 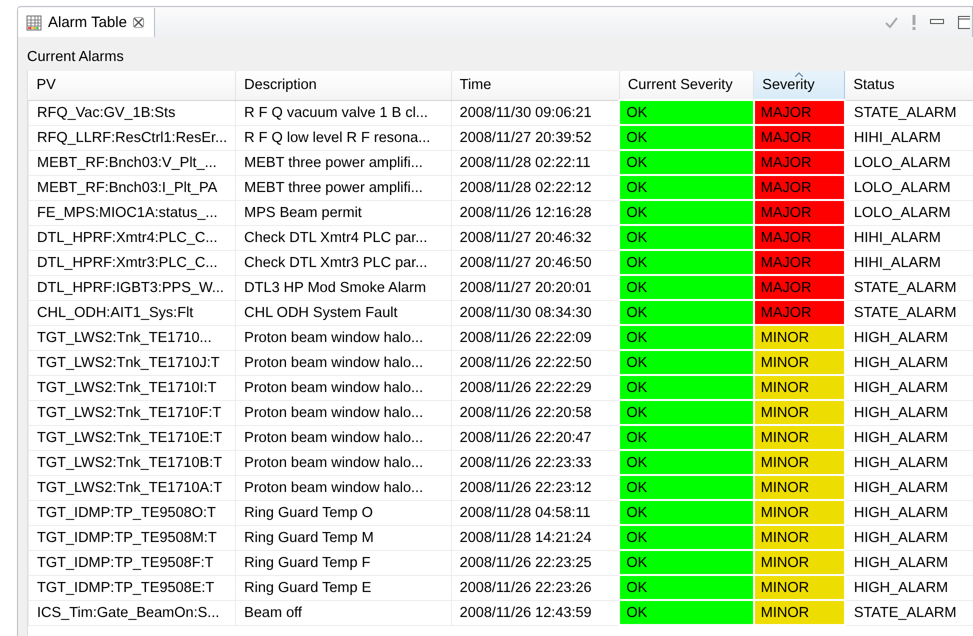 I want to click on maximize-icon, so click(x=964, y=23).